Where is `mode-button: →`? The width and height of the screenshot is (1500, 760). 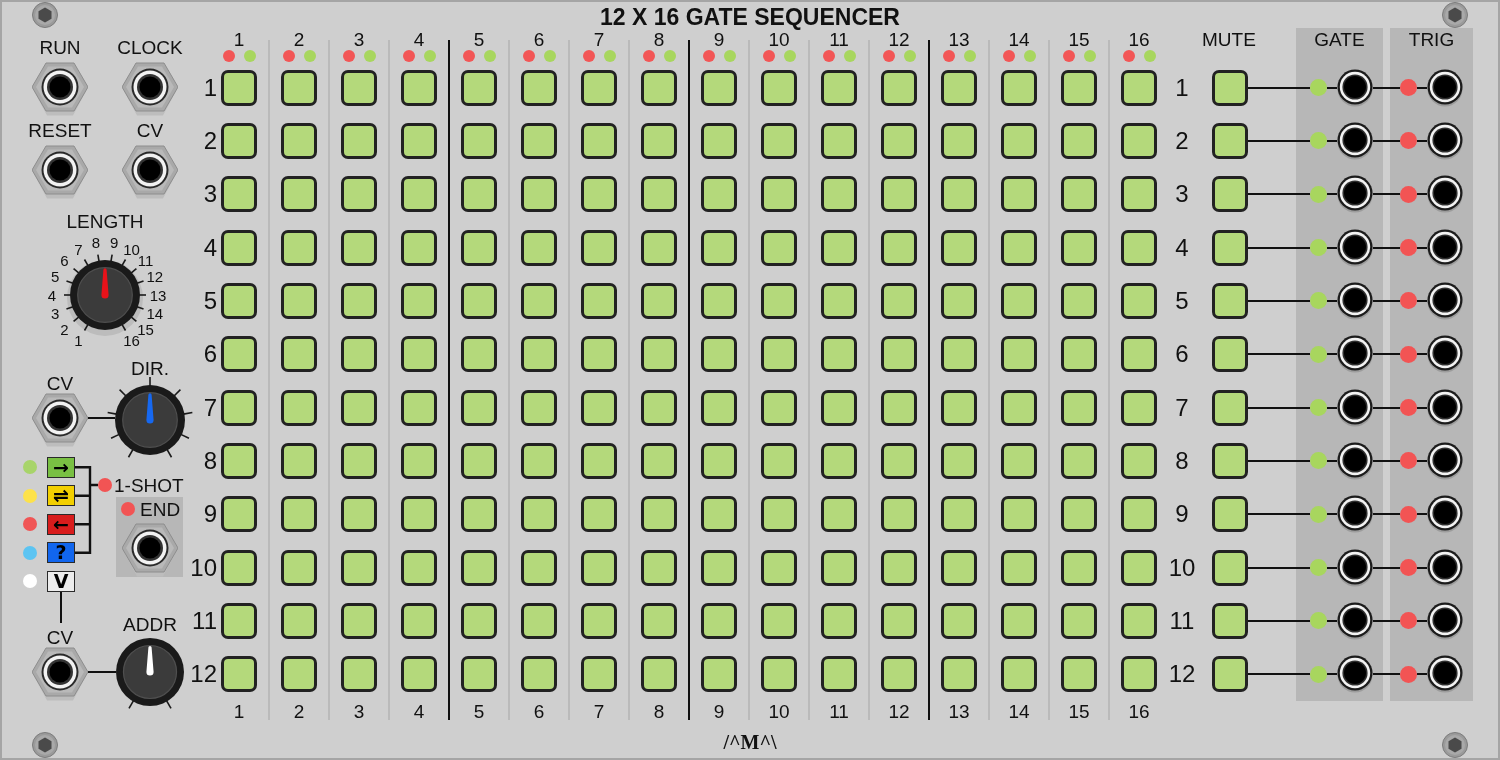 mode-button: → is located at coordinates (61, 467).